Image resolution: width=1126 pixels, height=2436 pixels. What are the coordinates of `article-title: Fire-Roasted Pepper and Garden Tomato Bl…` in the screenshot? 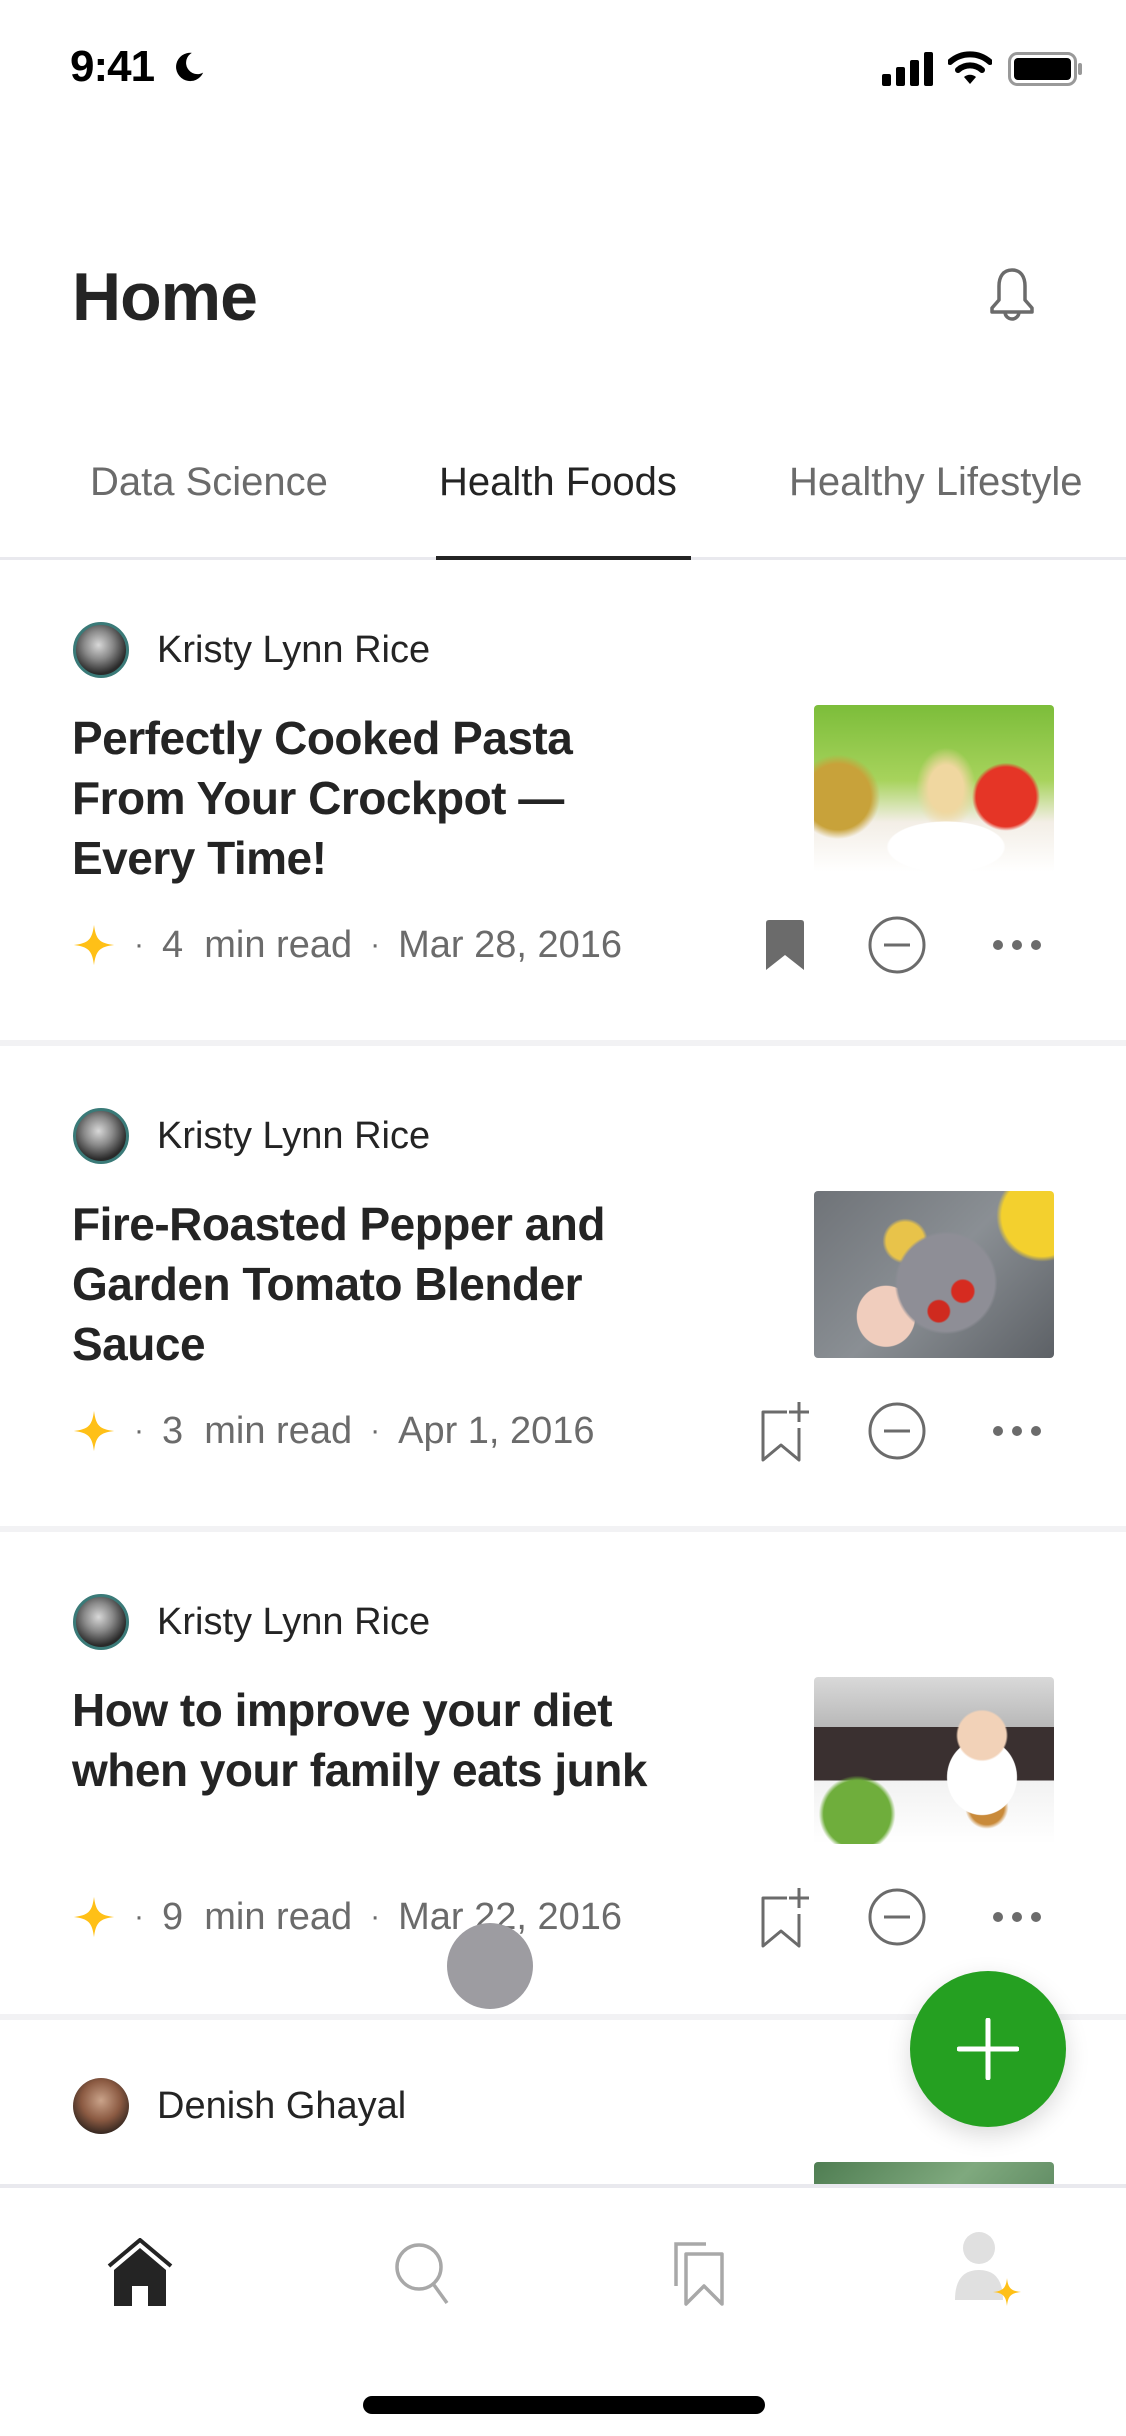 It's located at (382, 1284).